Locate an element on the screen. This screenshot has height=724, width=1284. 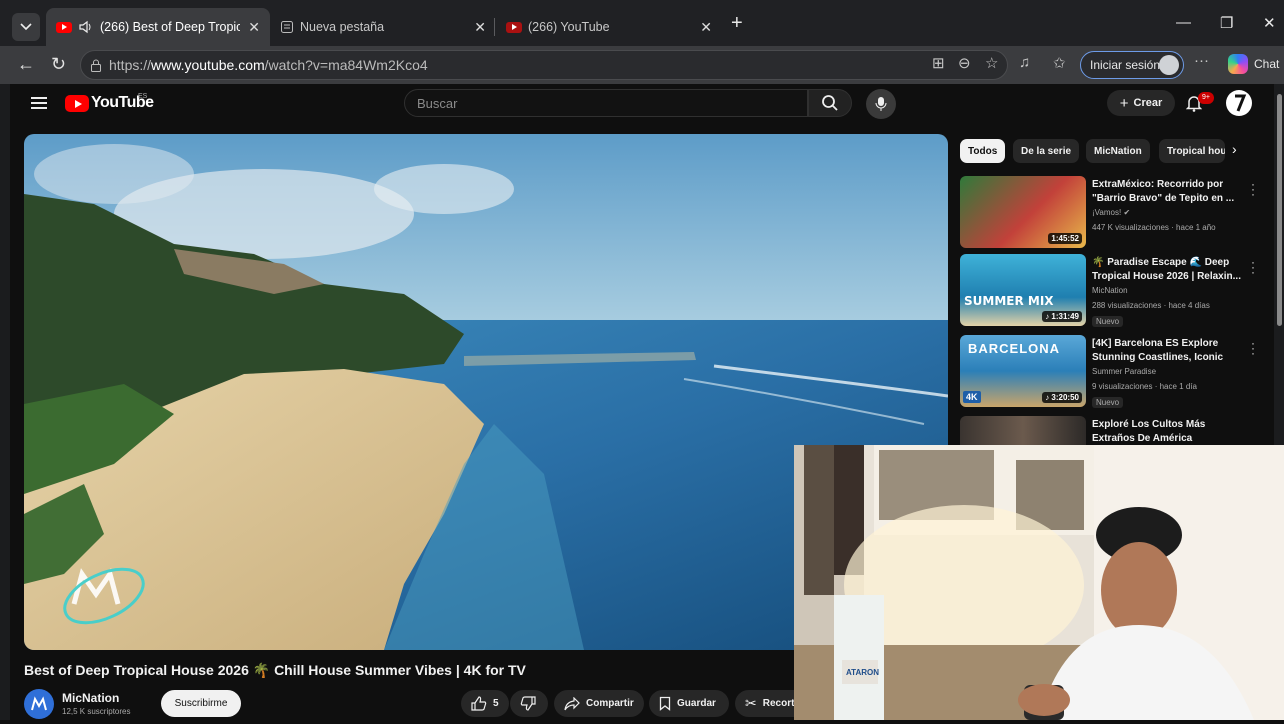
favorite-star-icon: ☆ is located at coordinates (991, 63).